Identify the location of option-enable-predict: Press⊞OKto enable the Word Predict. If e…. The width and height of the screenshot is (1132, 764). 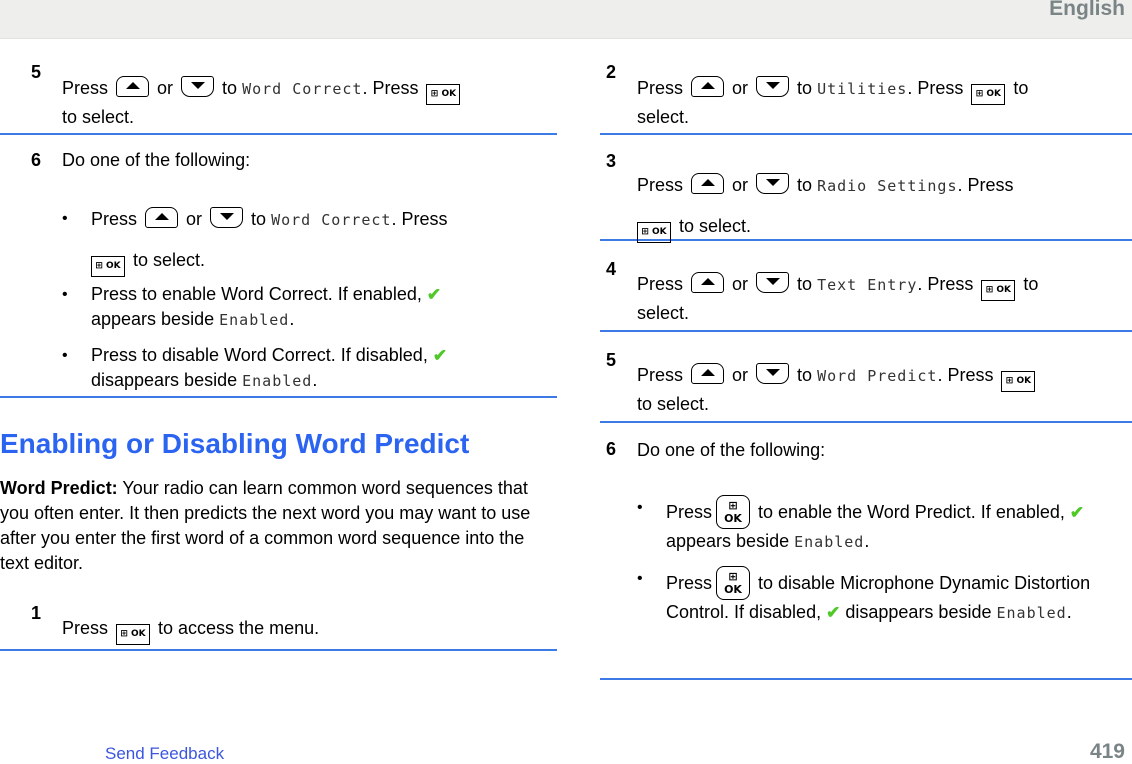
(884, 525).